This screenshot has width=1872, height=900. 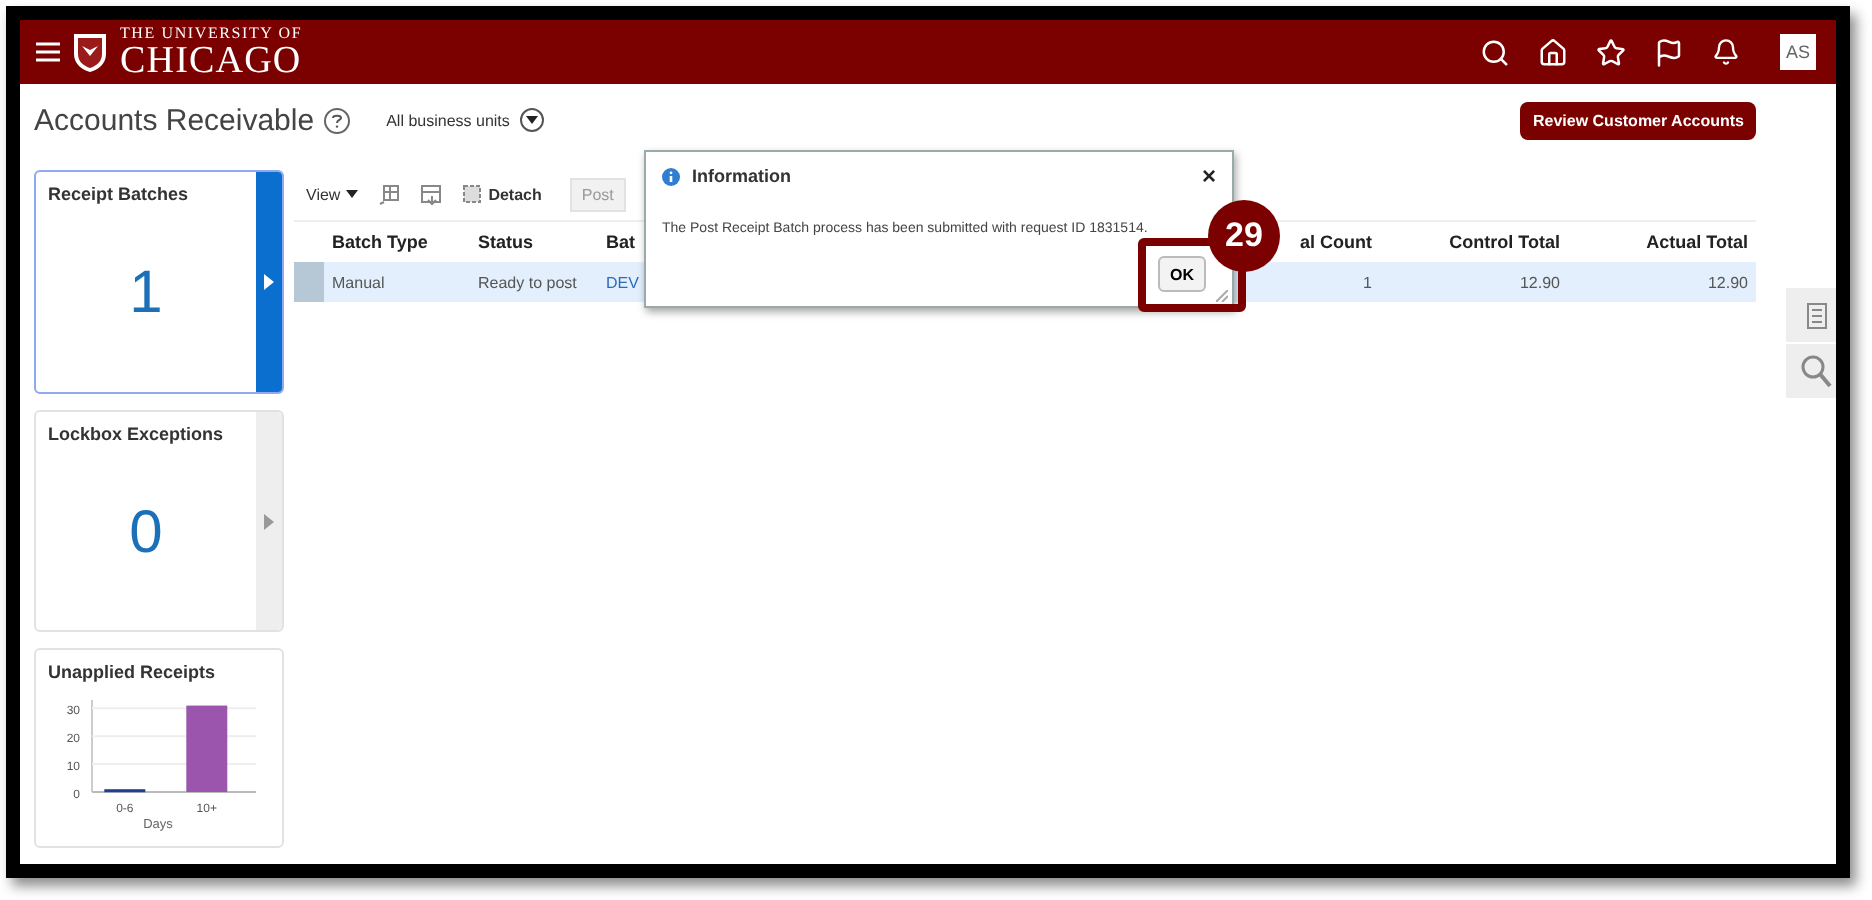 I want to click on table-cell-text: 1, so click(x=1367, y=282).